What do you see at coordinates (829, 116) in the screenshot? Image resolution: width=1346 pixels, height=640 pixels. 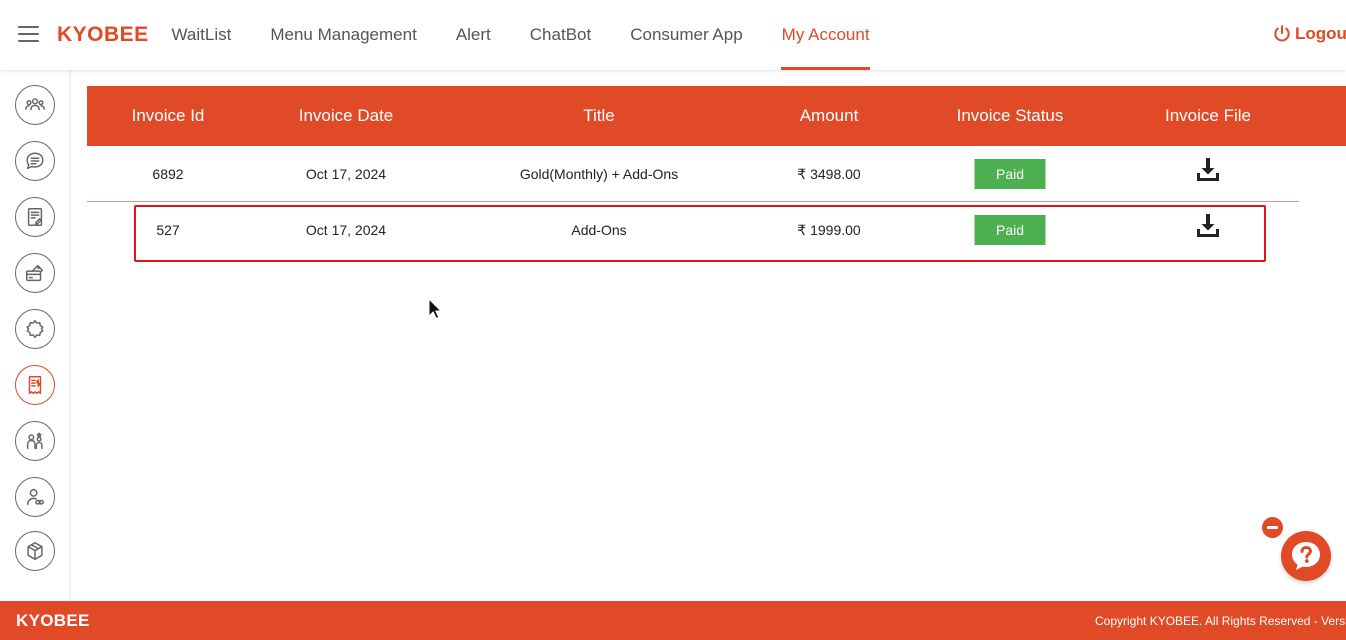 I see `column-header-amount: Amount` at bounding box center [829, 116].